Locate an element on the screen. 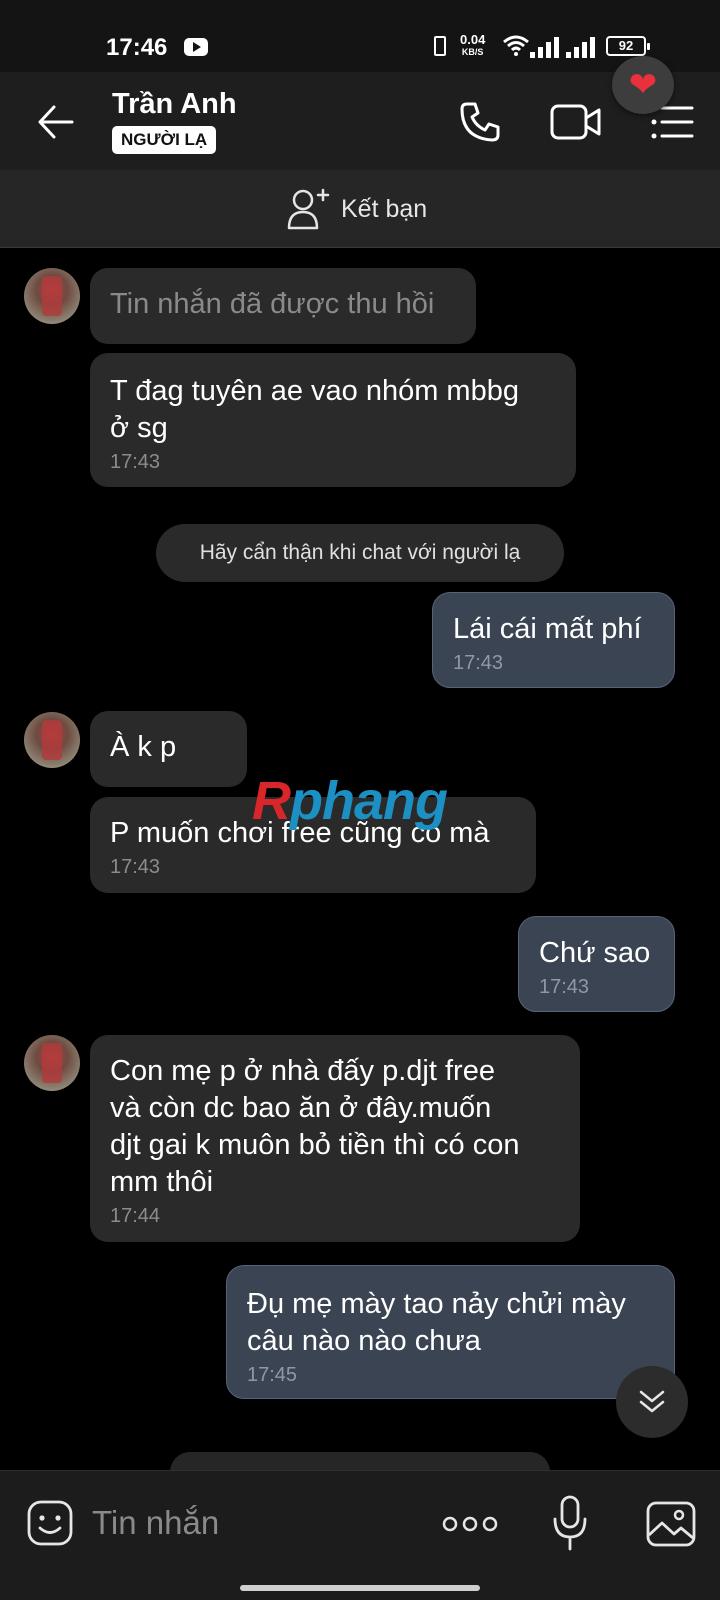  message-text: Lái cái mất phí is located at coordinates (547, 629).